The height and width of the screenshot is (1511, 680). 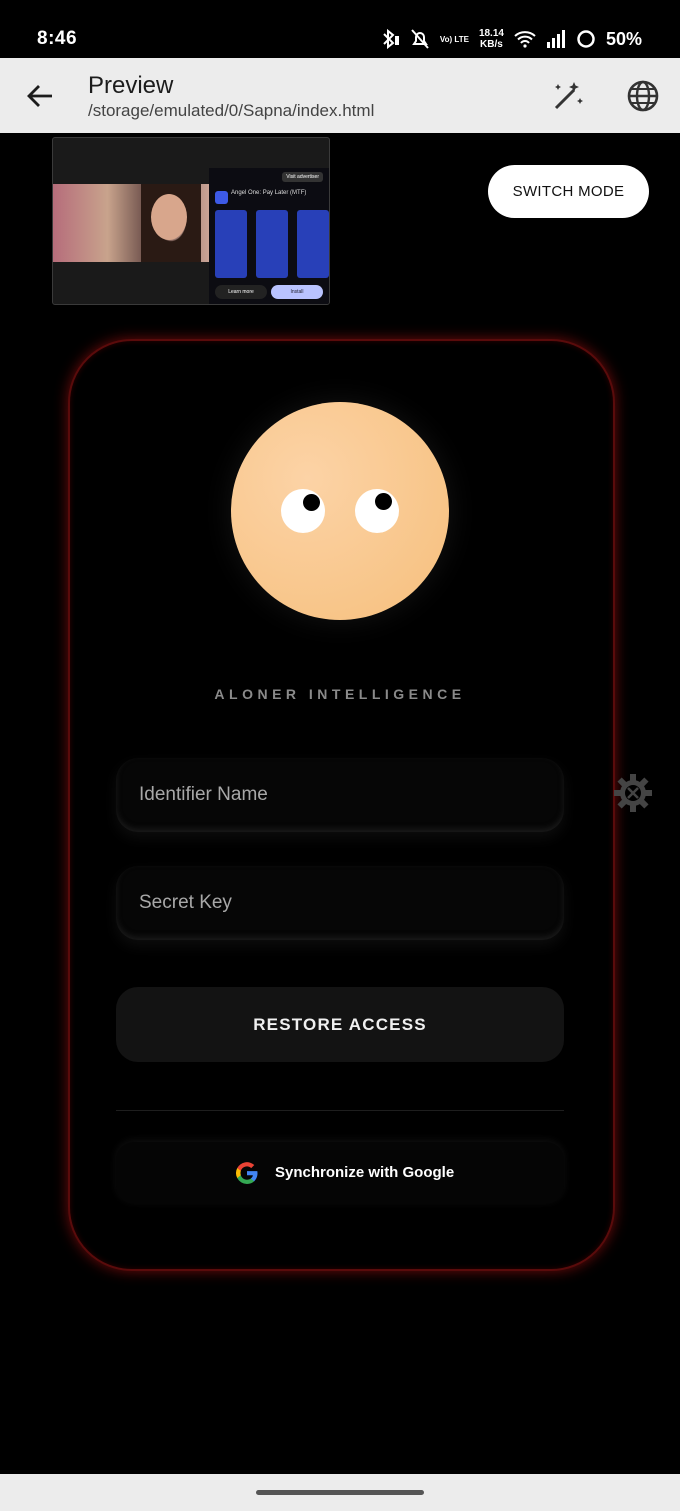 I want to click on ad-learn-more-button: Learn more, so click(x=241, y=292).